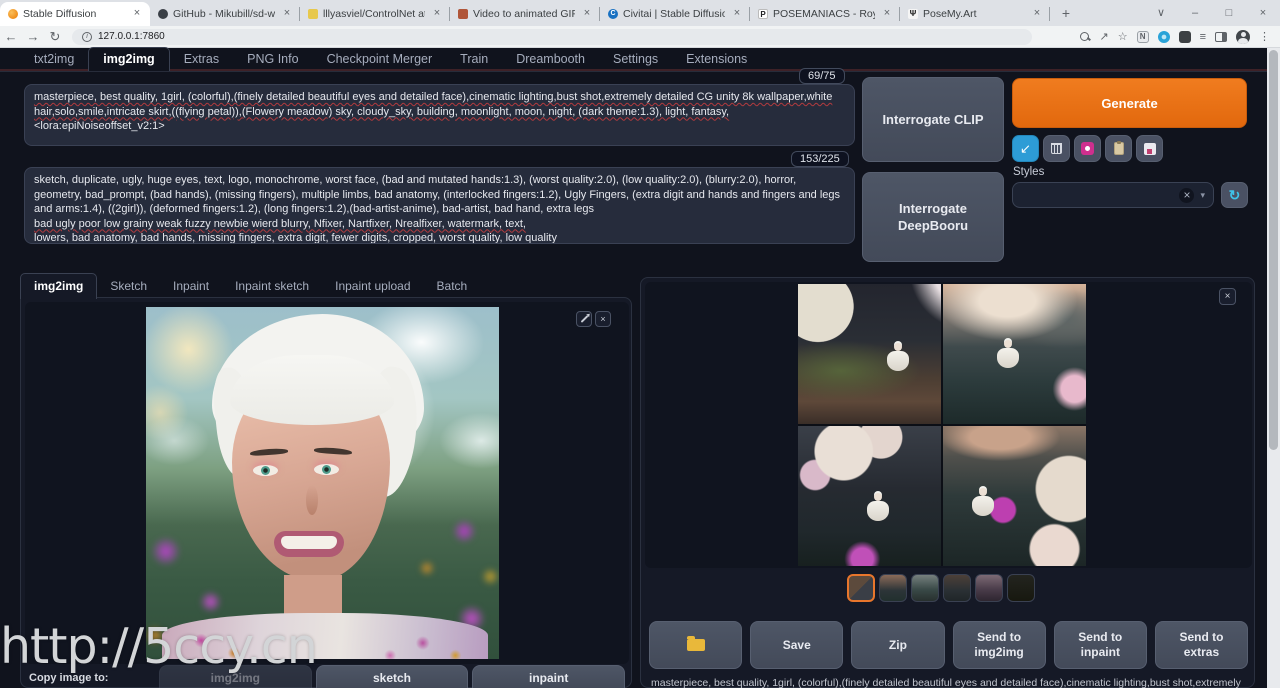 This screenshot has width=1280, height=688. I want to click on subtab-inpaint-upload: Inpaint upload, so click(372, 286).